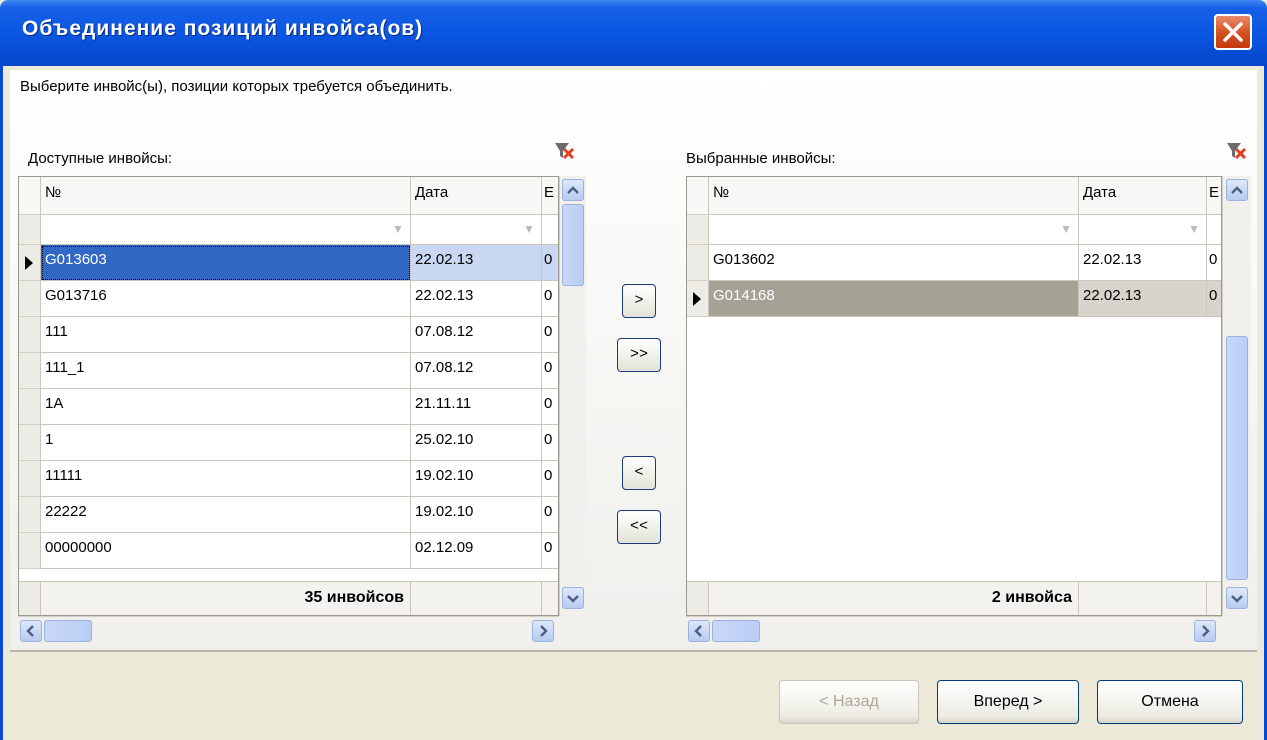  Describe the element at coordinates (100, 158) in the screenshot. I see `available-invoices-label: Доступные инвойсы:` at that location.